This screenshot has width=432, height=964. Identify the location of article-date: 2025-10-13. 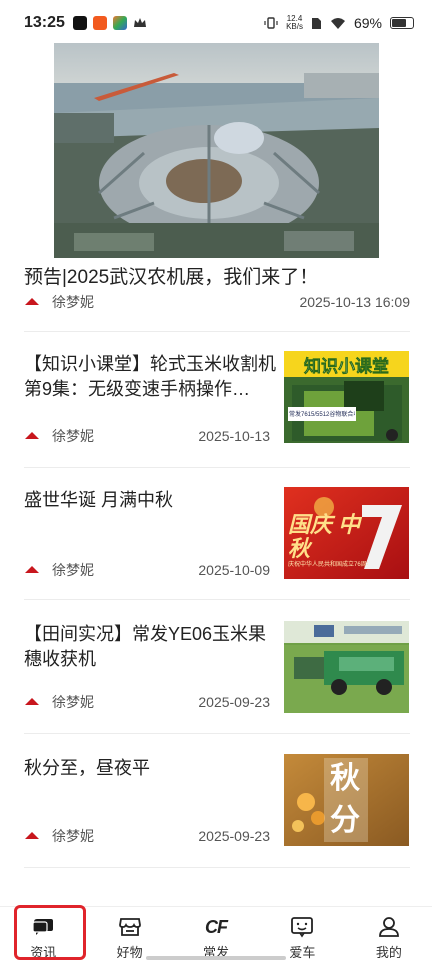
(234, 436).